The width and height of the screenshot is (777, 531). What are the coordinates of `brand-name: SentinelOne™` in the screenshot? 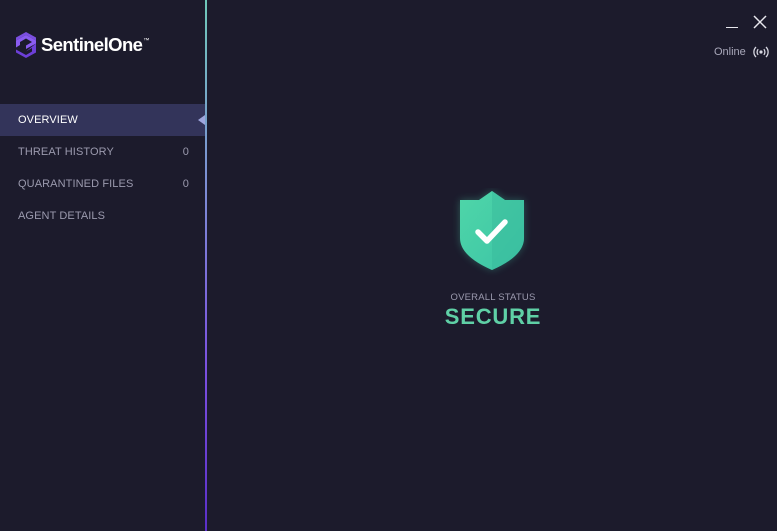 It's located at (95, 45).